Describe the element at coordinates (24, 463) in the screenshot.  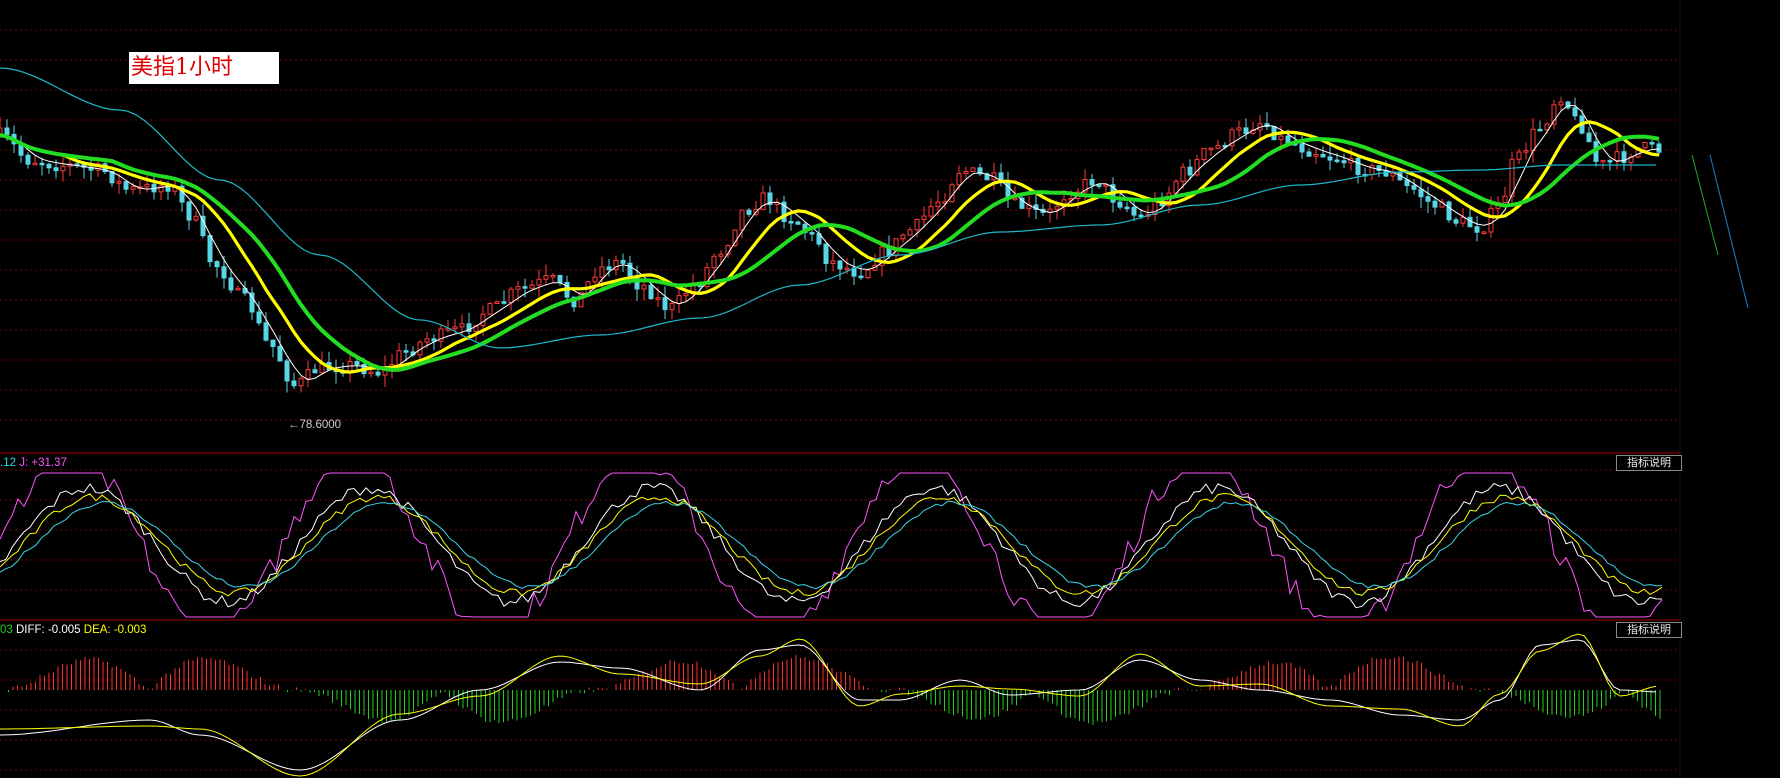
I see `kdj-j-label: J:` at that location.